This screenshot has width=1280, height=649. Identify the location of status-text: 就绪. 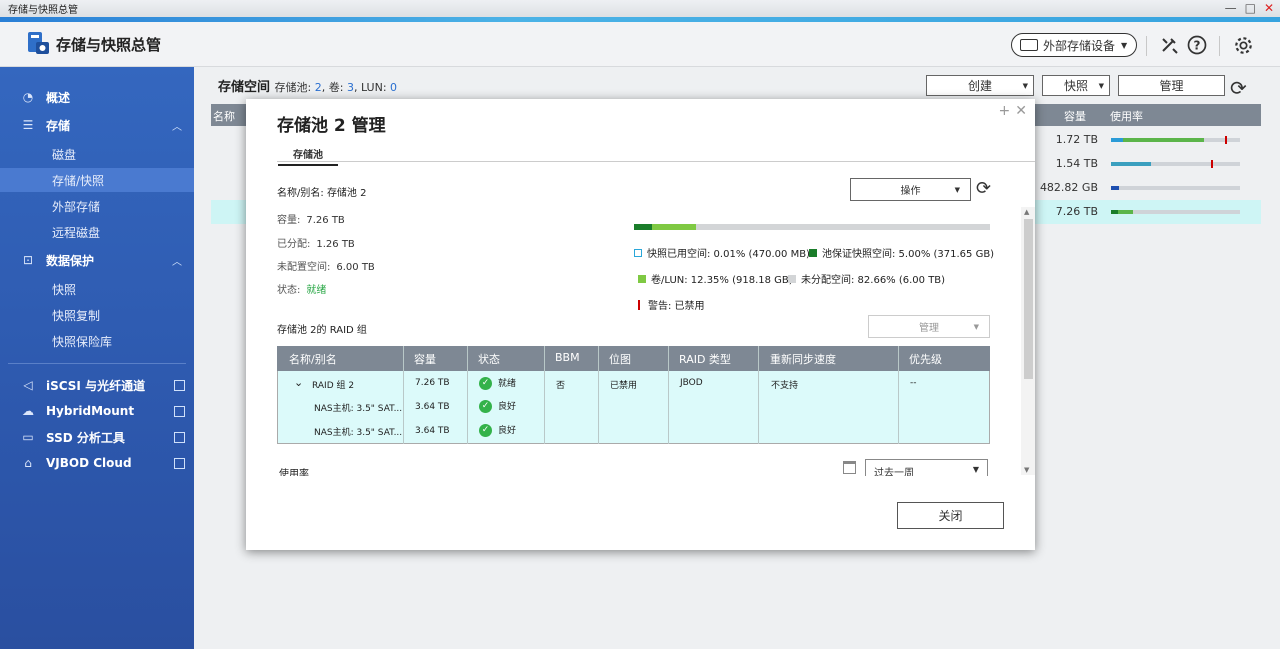
(507, 384).